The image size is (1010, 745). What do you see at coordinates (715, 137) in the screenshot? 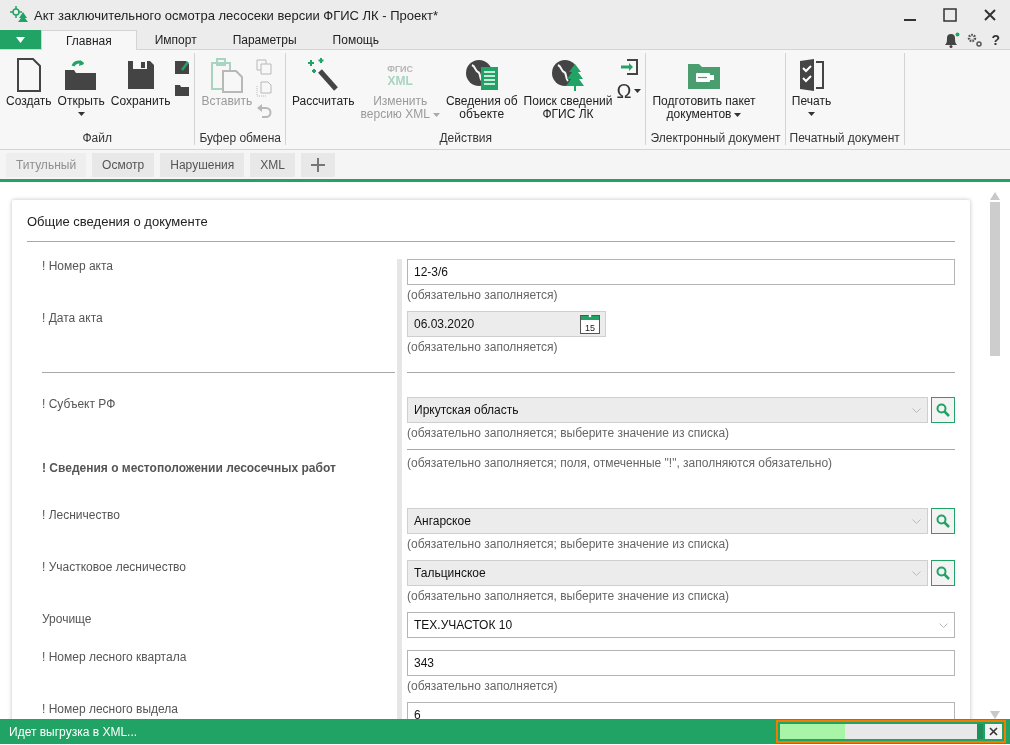
I see `group-label: Электронный документ` at bounding box center [715, 137].